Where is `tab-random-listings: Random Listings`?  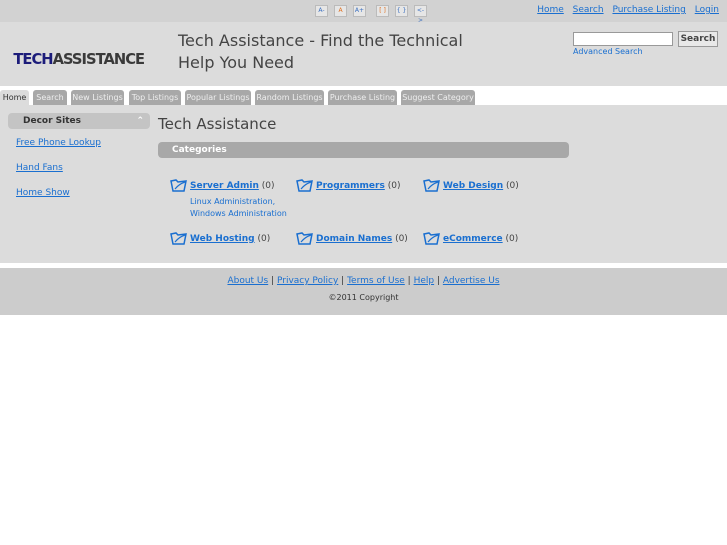 tab-random-listings: Random Listings is located at coordinates (289, 97).